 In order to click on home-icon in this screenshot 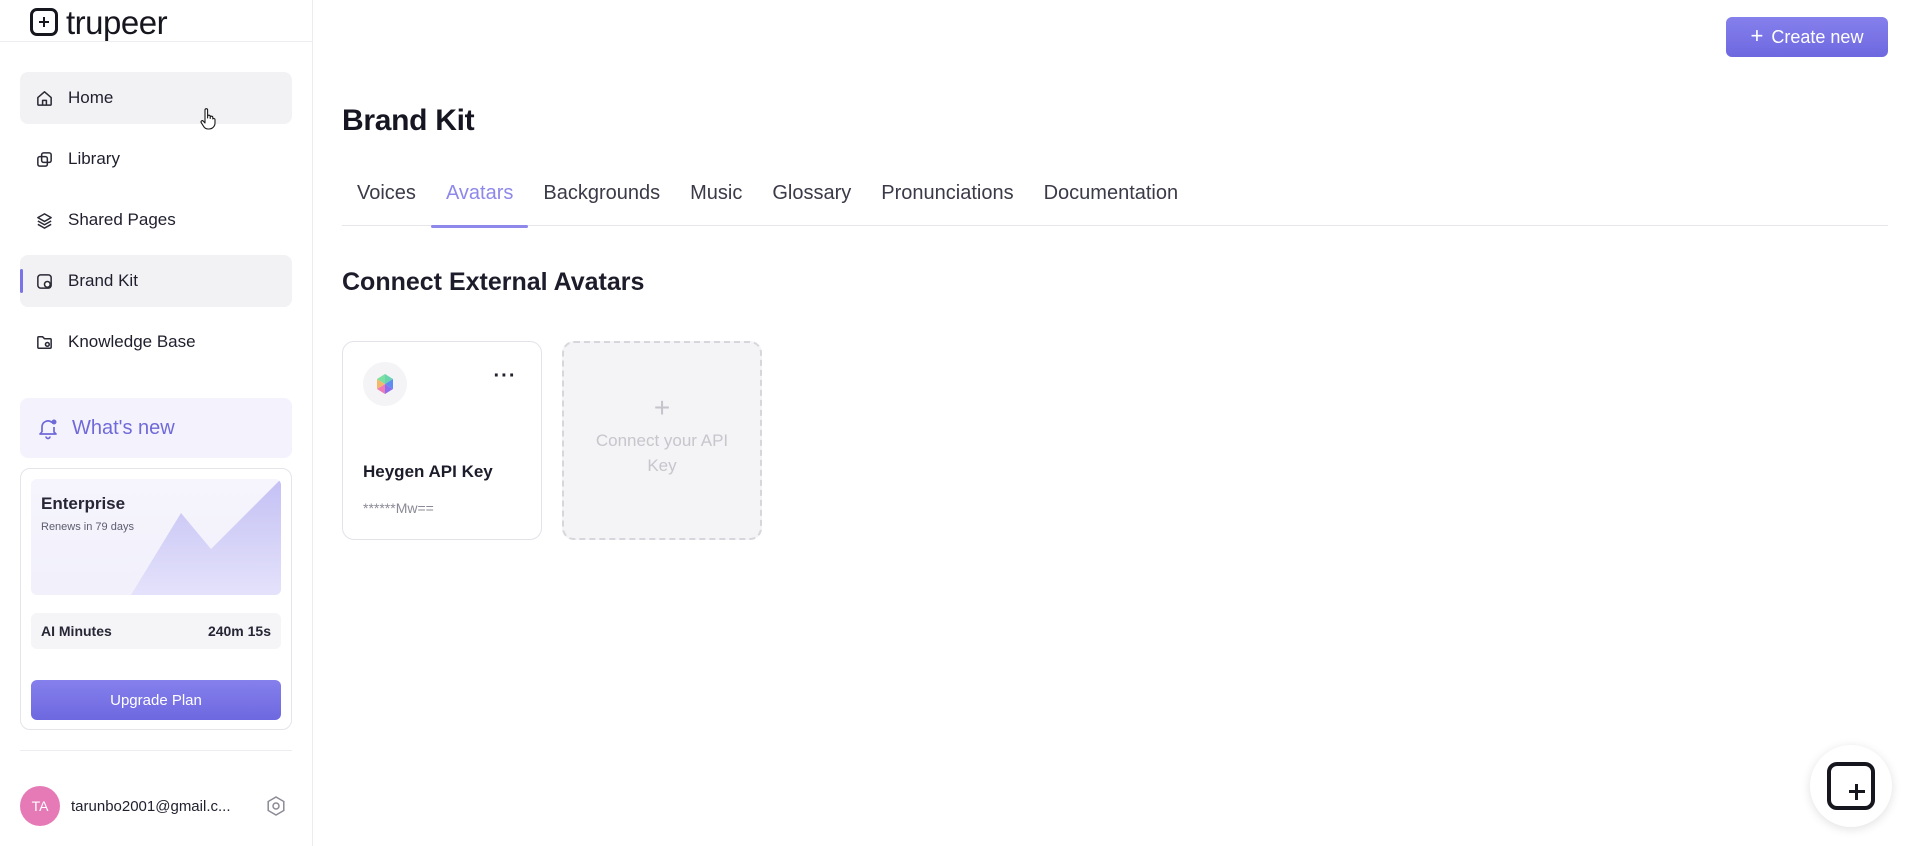, I will do `click(44, 98)`.